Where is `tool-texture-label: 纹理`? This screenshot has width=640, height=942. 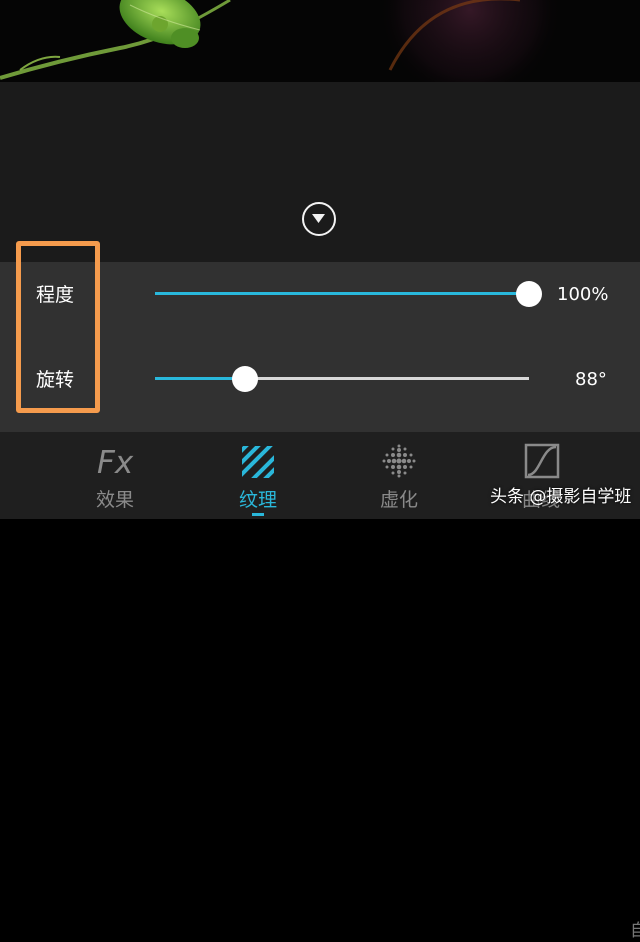 tool-texture-label: 纹理 is located at coordinates (257, 500).